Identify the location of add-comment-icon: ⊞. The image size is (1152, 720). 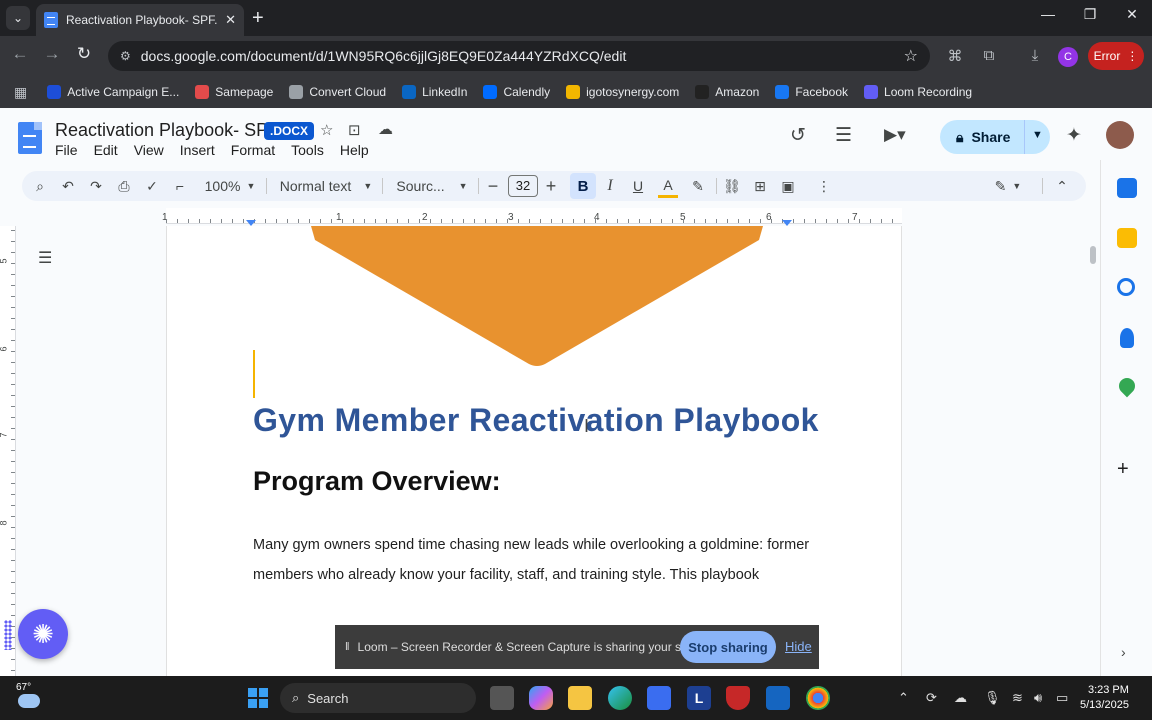
(760, 186).